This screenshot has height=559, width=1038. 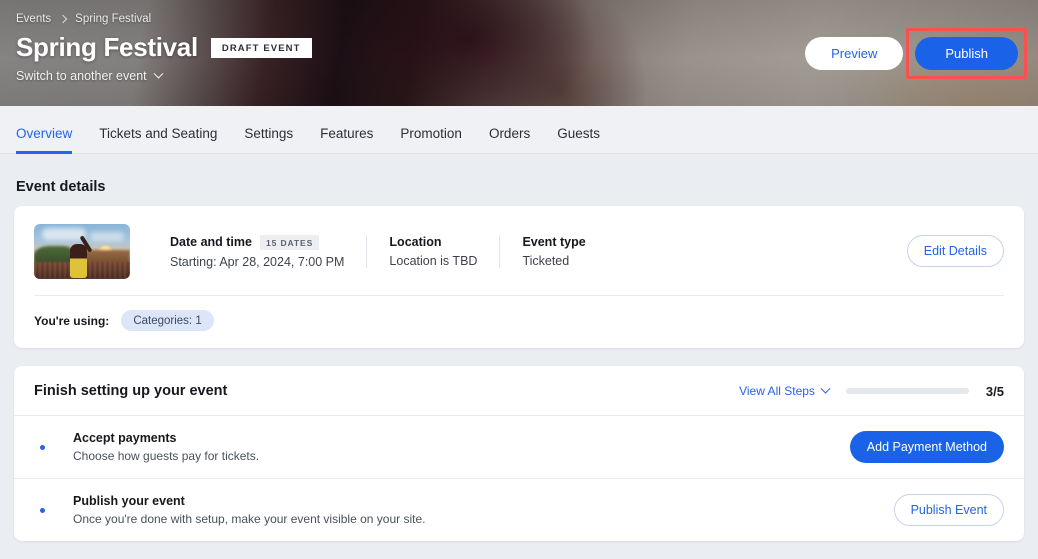 I want to click on categories-chip: Categories: 1, so click(x=167, y=320).